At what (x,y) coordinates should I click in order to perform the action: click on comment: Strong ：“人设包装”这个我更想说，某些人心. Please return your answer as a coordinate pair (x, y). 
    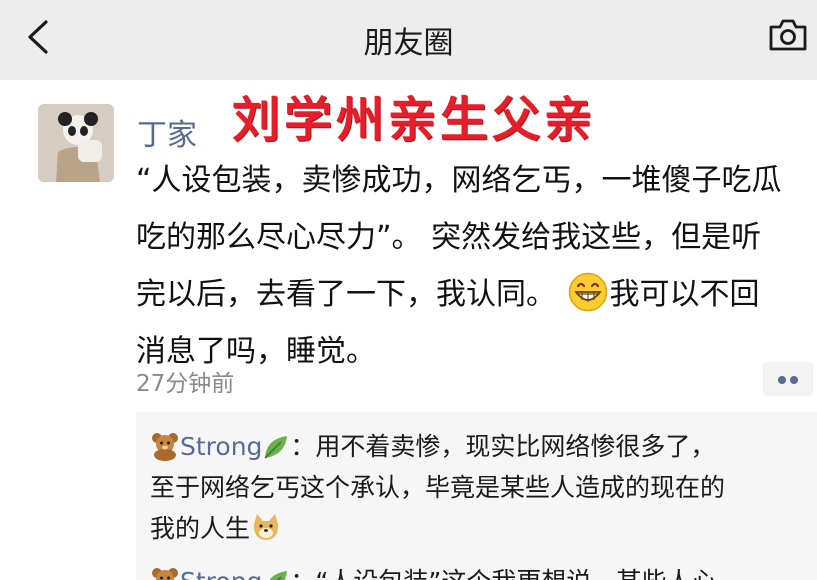
    Looking at the image, I should click on (433, 570).